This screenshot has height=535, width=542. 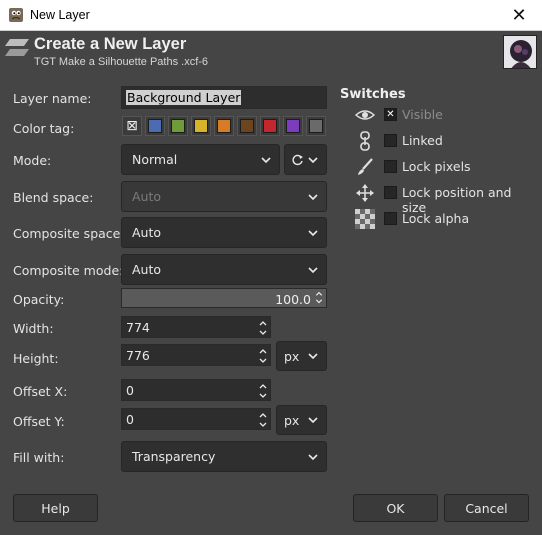 I want to click on switch-visible: ✕ Visible, so click(x=446, y=115).